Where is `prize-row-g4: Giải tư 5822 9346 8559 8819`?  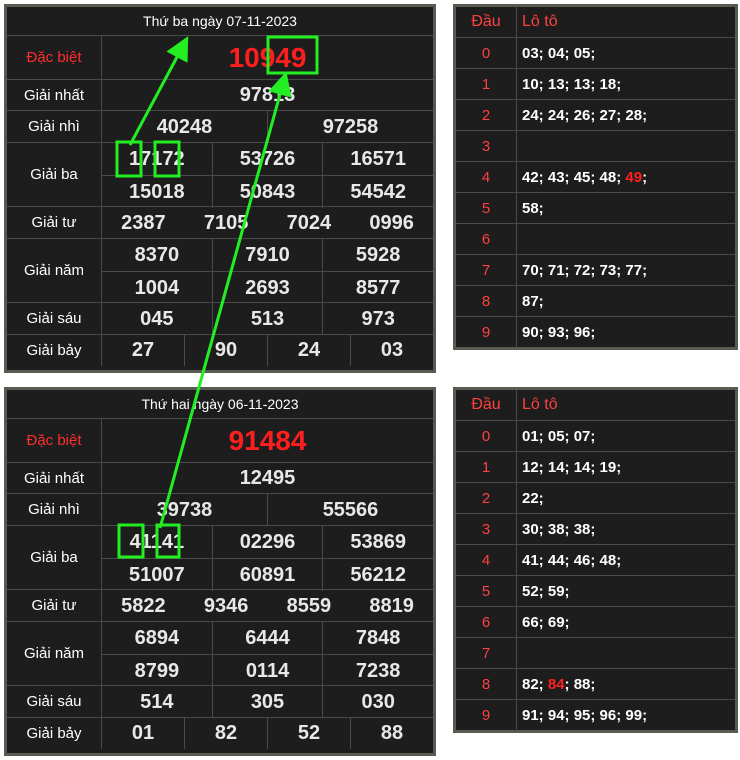
prize-row-g4: Giải tư 5822 9346 8559 8819 is located at coordinates (220, 606).